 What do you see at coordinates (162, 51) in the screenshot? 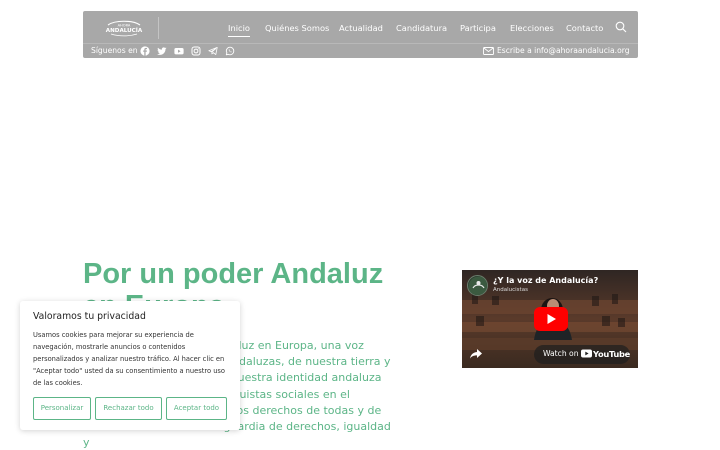
I see `twitter-icon` at bounding box center [162, 51].